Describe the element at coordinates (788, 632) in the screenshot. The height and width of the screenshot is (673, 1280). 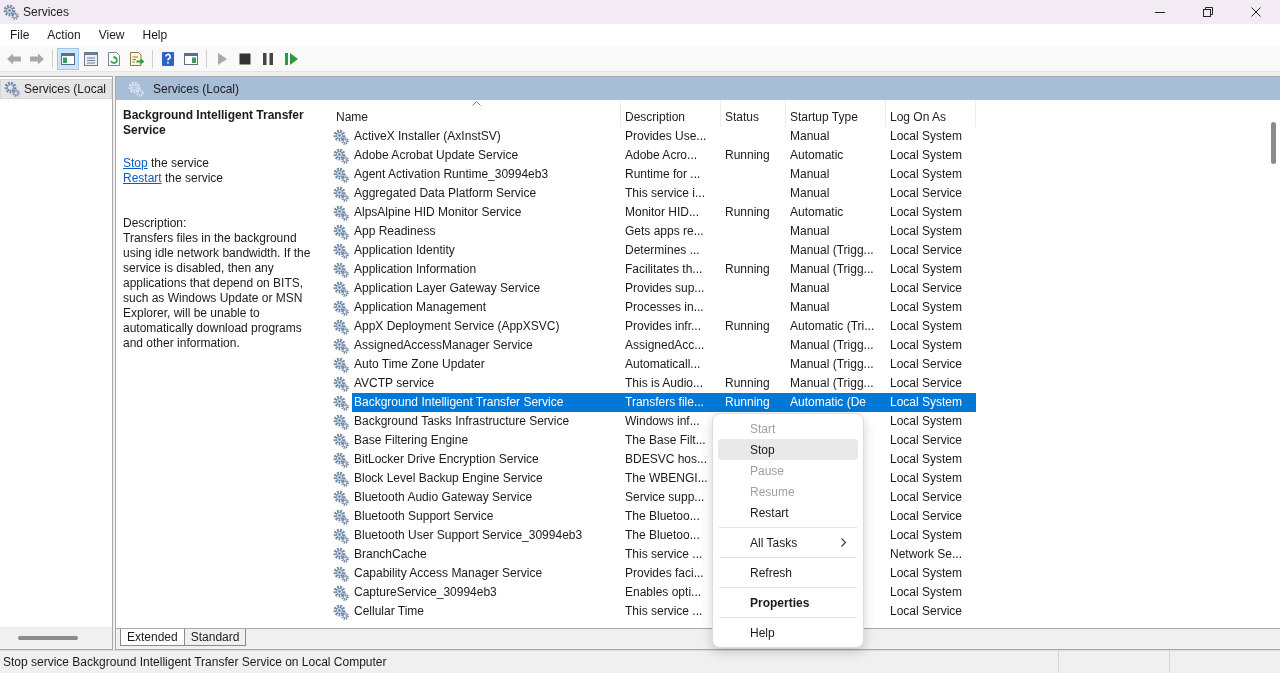
I see `context-menu-item: Help` at that location.